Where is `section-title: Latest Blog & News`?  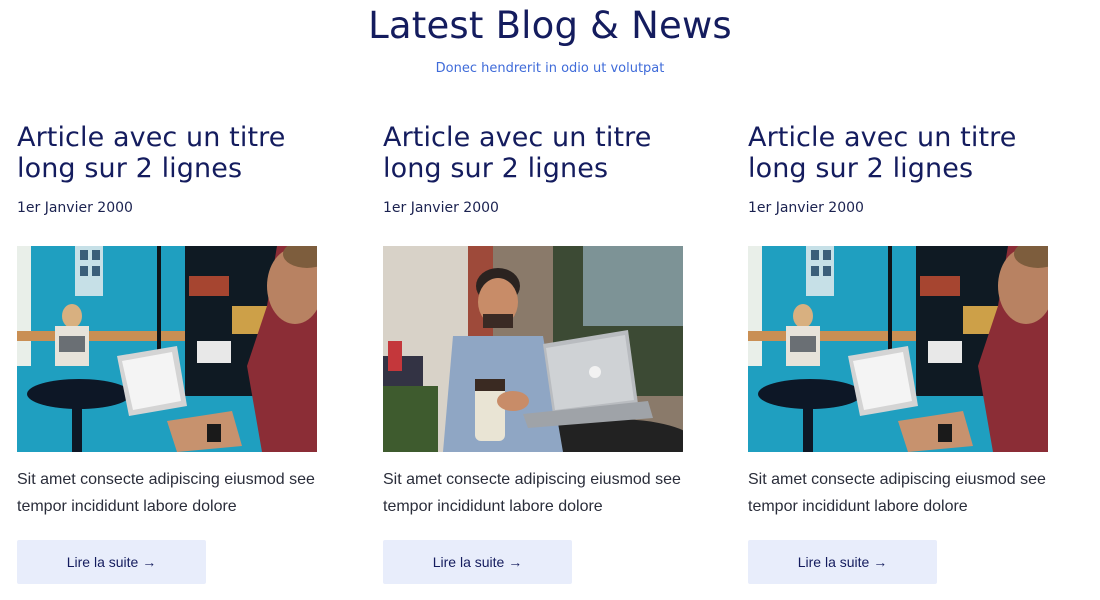 section-title: Latest Blog & News is located at coordinates (550, 25).